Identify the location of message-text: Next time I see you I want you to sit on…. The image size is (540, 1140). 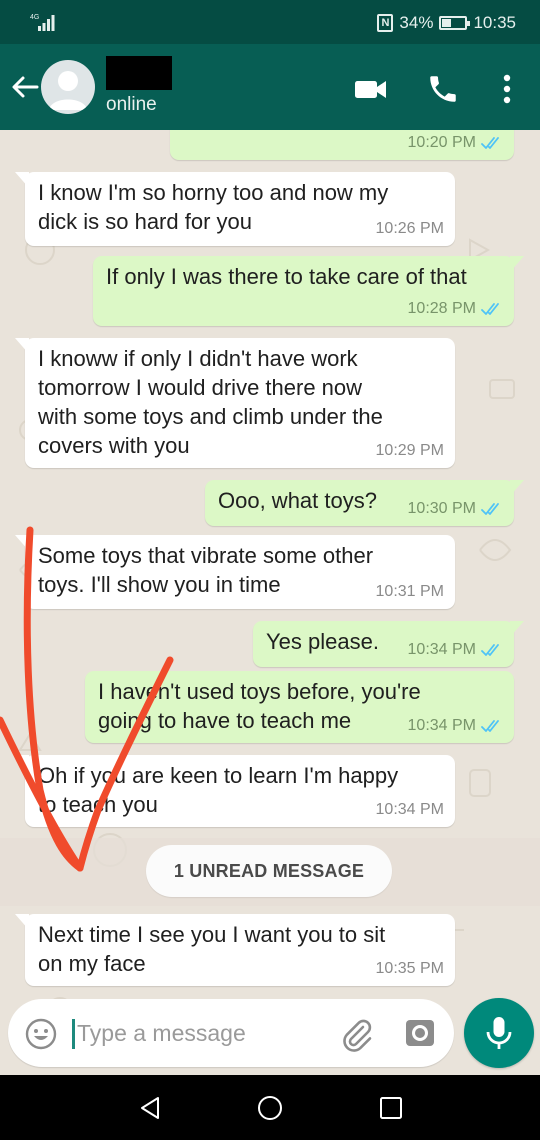
(212, 949).